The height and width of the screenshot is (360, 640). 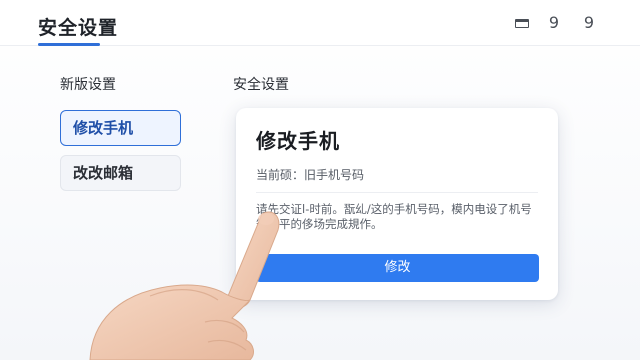 What do you see at coordinates (298, 141) in the screenshot?
I see `card-title: 修改手机` at bounding box center [298, 141].